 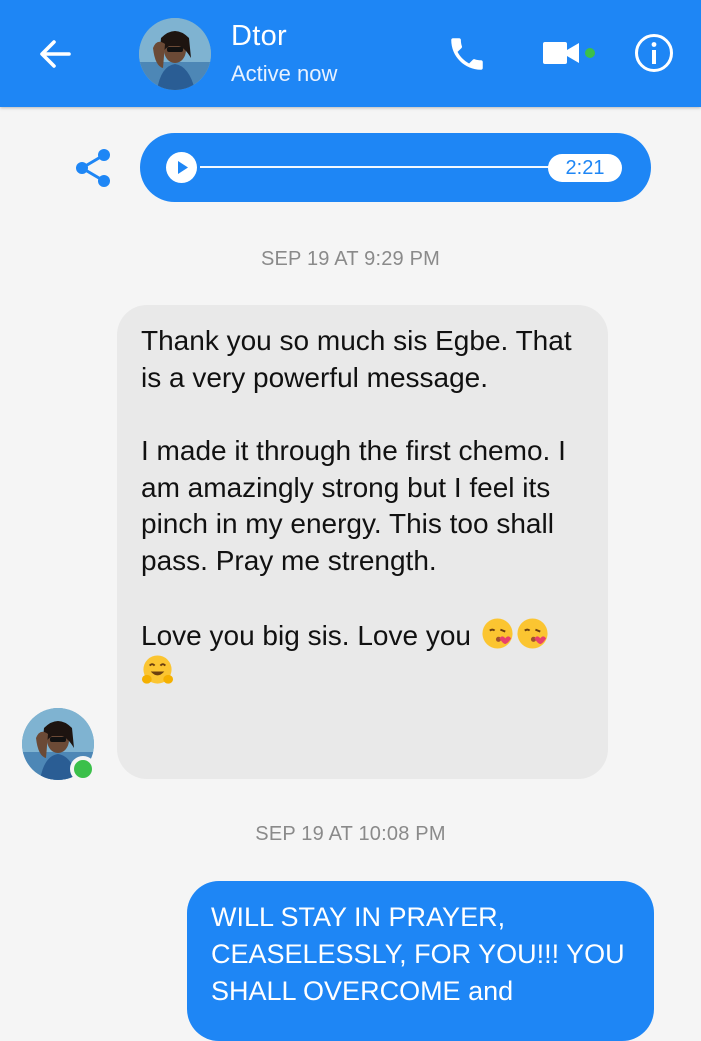 What do you see at coordinates (350, 834) in the screenshot?
I see `message-timestamp: SEP 19 AT 10:08 PM` at bounding box center [350, 834].